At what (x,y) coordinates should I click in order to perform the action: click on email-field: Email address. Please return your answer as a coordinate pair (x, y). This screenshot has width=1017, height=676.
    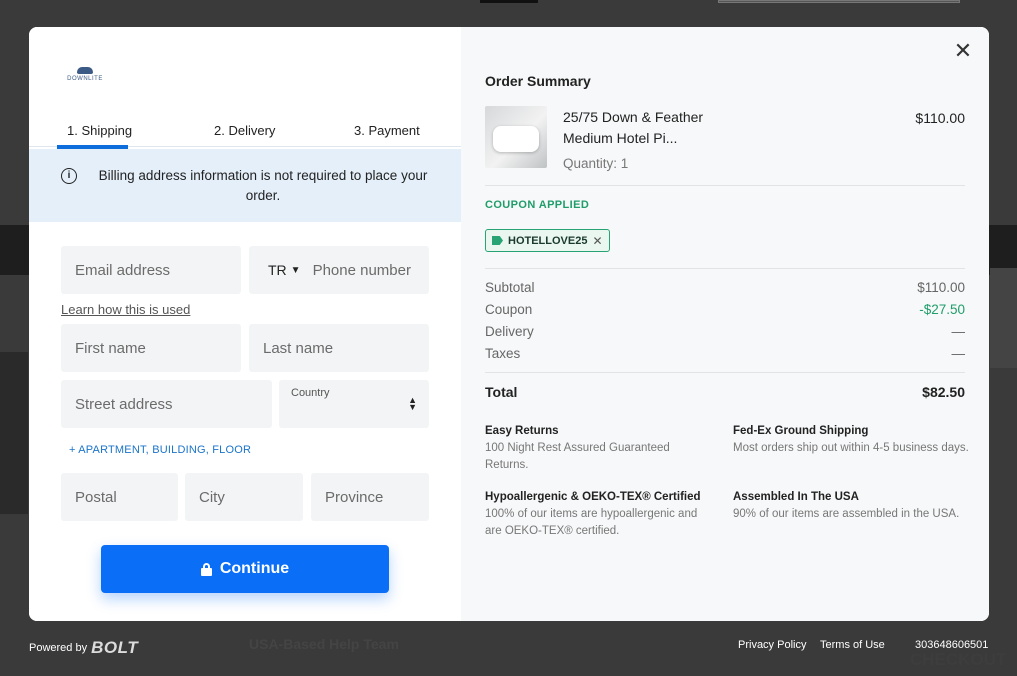
    Looking at the image, I should click on (151, 270).